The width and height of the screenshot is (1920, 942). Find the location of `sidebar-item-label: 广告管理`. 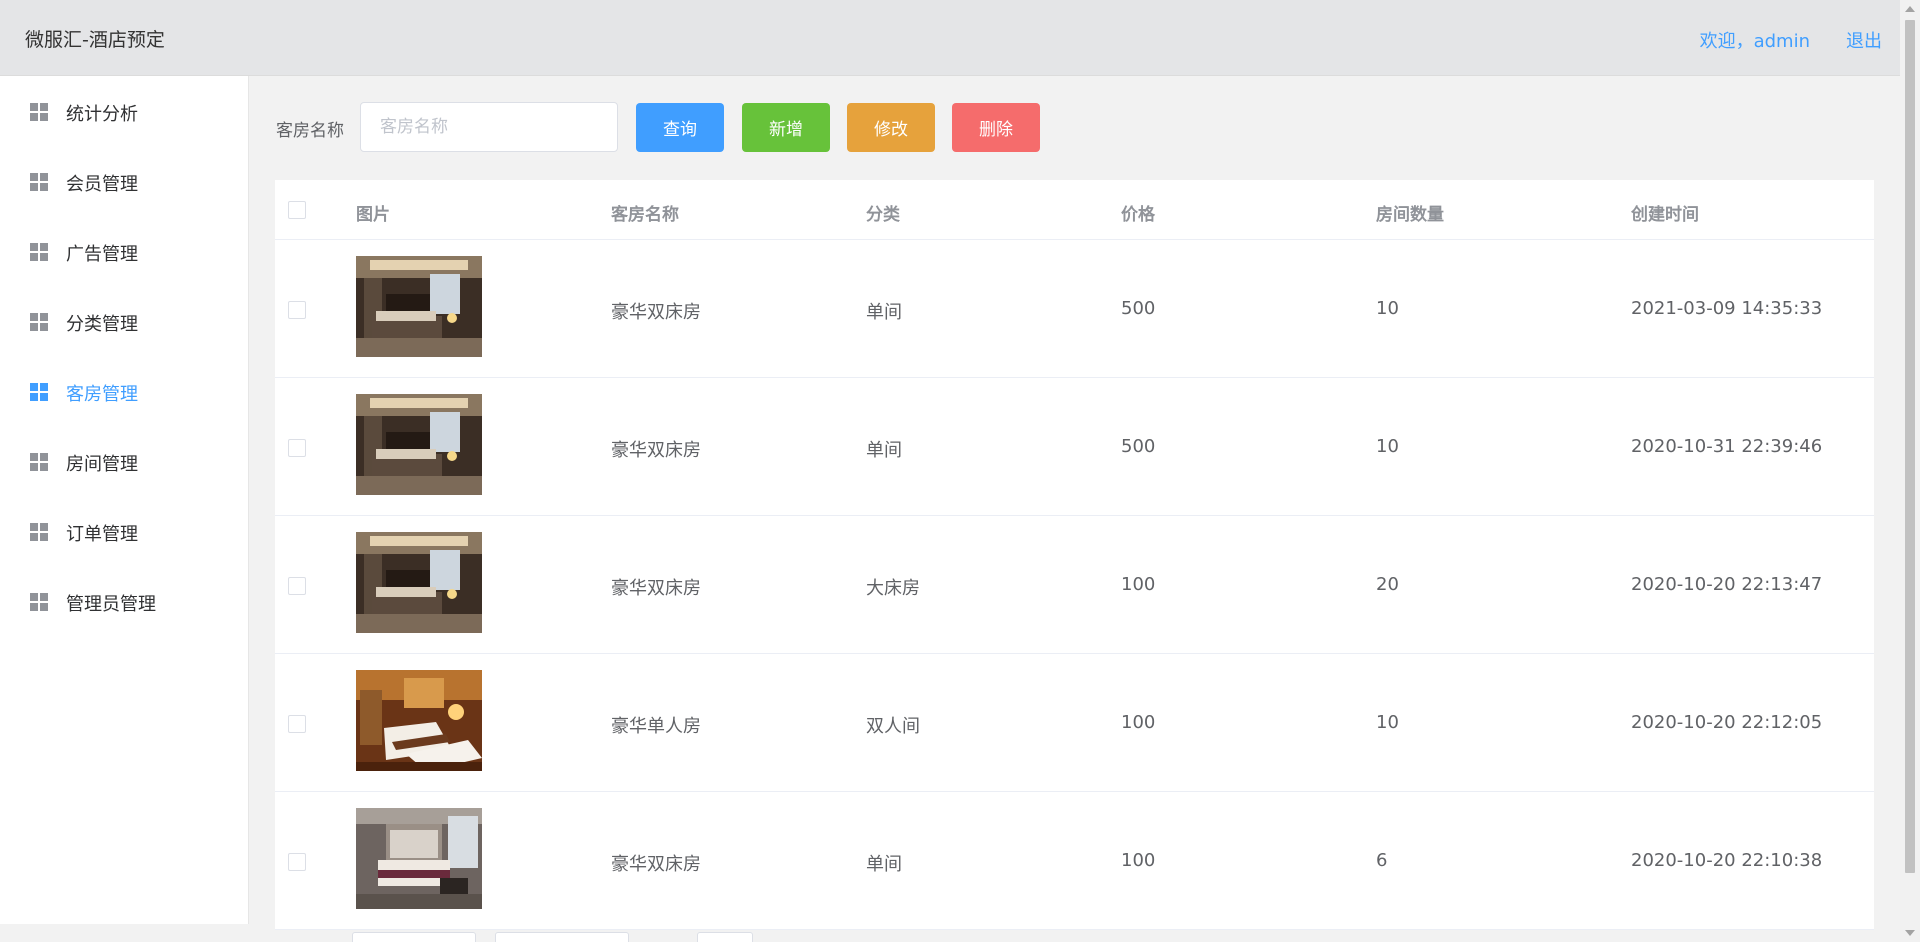

sidebar-item-label: 广告管理 is located at coordinates (102, 254).